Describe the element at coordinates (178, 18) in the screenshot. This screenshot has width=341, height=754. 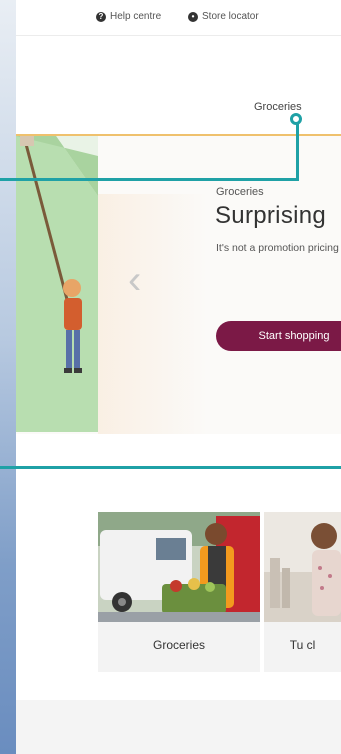
I see `utility-bar: ? Help centre • Store locator` at that location.